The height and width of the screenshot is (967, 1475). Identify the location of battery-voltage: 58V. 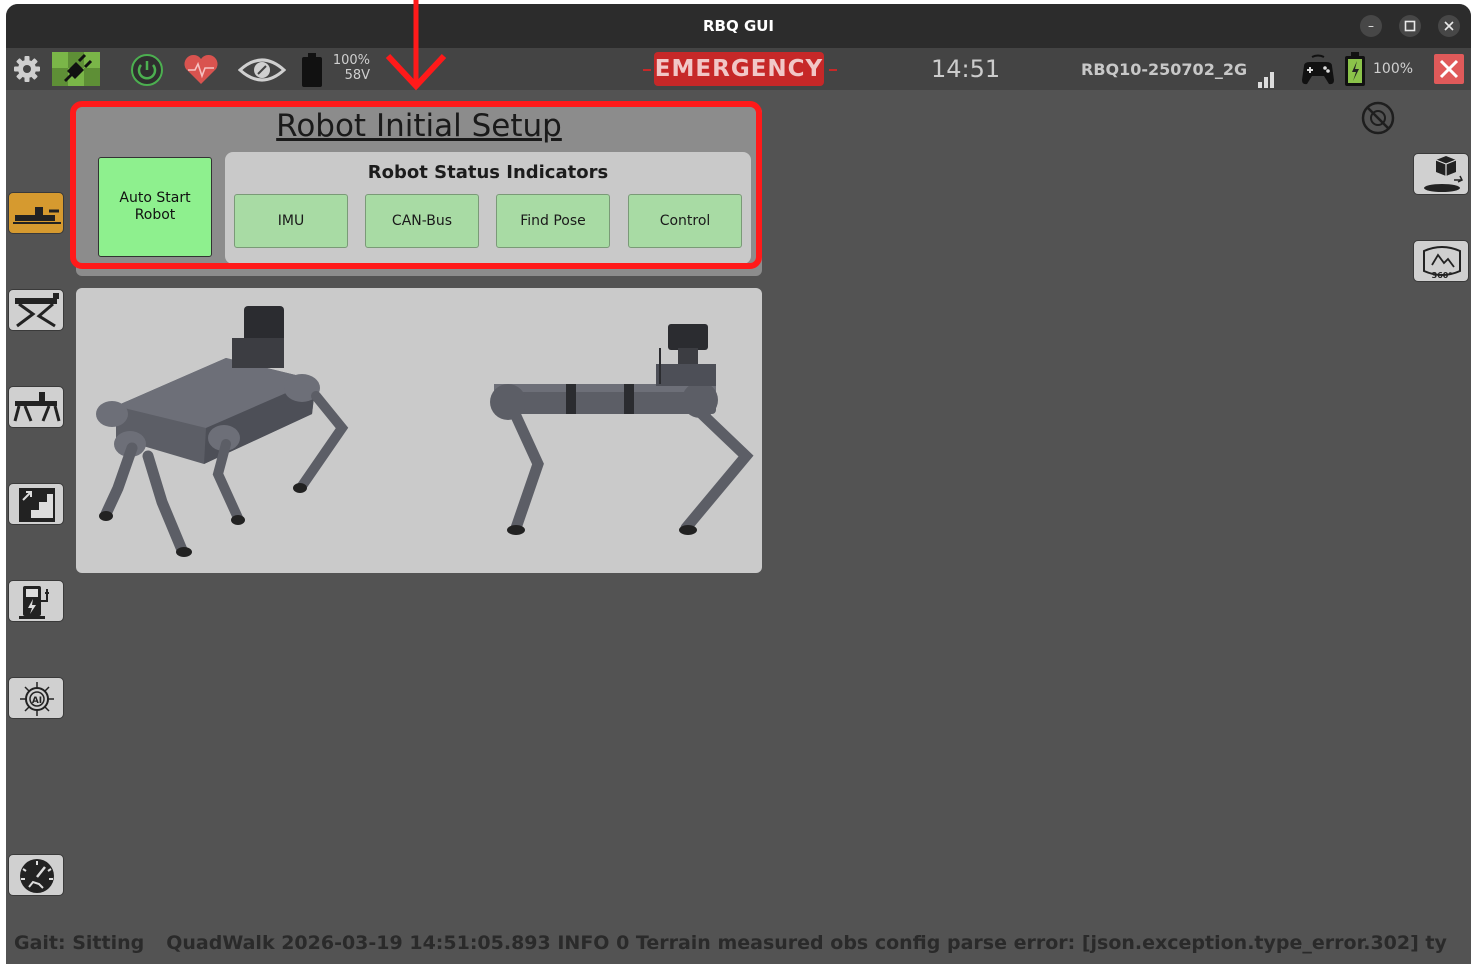
(357, 75).